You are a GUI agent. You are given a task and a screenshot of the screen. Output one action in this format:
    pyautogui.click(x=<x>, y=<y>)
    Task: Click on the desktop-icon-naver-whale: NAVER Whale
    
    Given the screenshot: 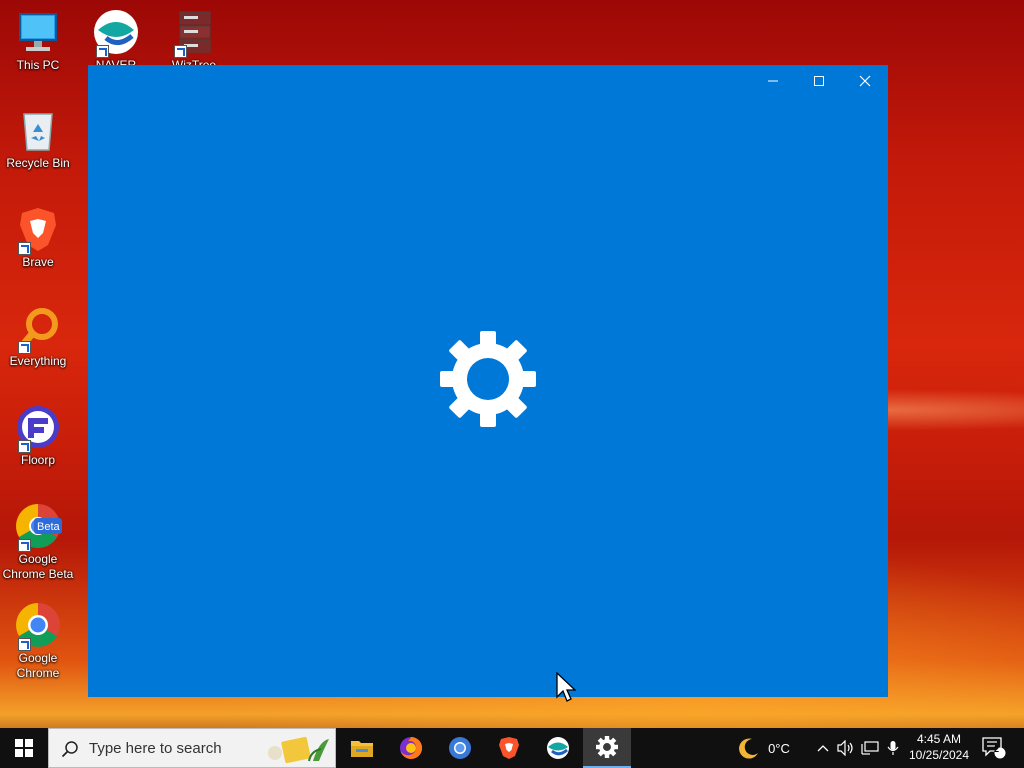 What is the action you would take?
    pyautogui.click(x=116, y=39)
    